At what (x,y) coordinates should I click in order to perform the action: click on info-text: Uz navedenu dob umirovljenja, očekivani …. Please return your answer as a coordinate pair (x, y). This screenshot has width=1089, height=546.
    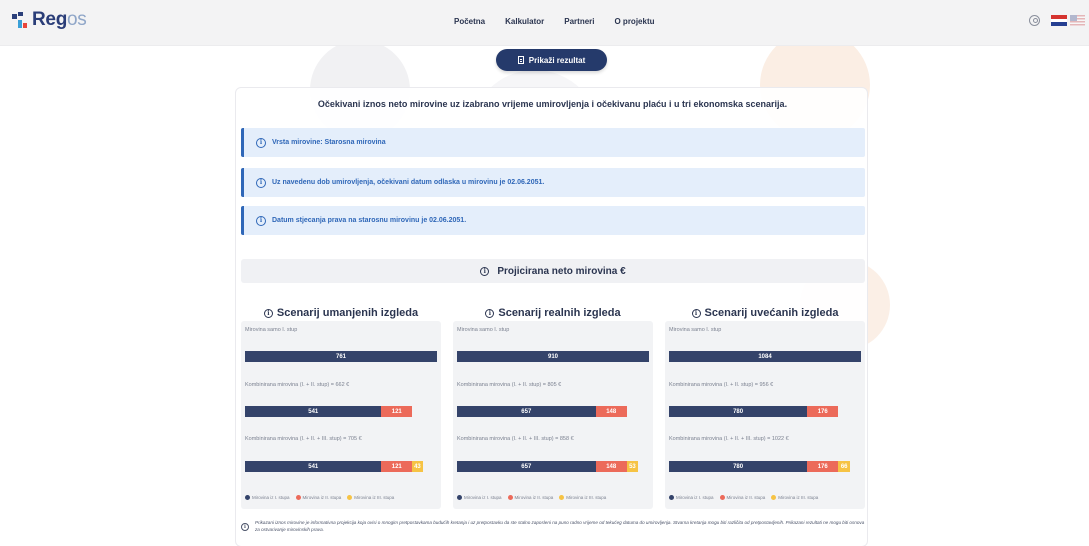
    Looking at the image, I should click on (408, 182).